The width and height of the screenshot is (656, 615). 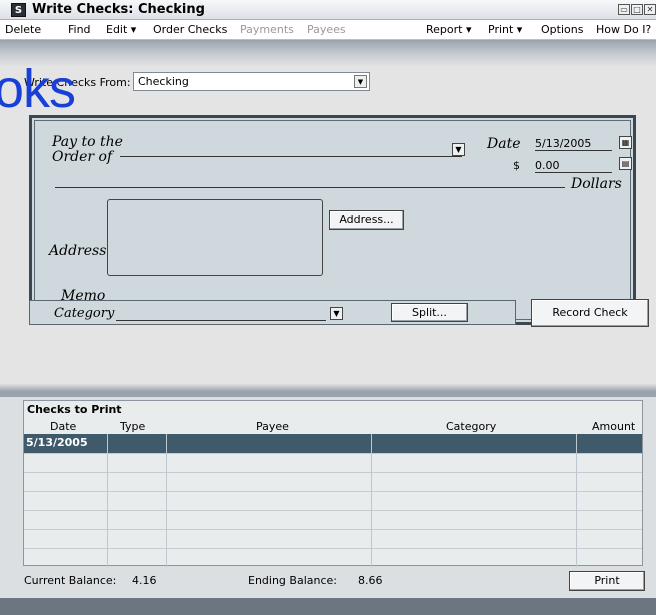 What do you see at coordinates (221, 320) in the screenshot?
I see `category-field` at bounding box center [221, 320].